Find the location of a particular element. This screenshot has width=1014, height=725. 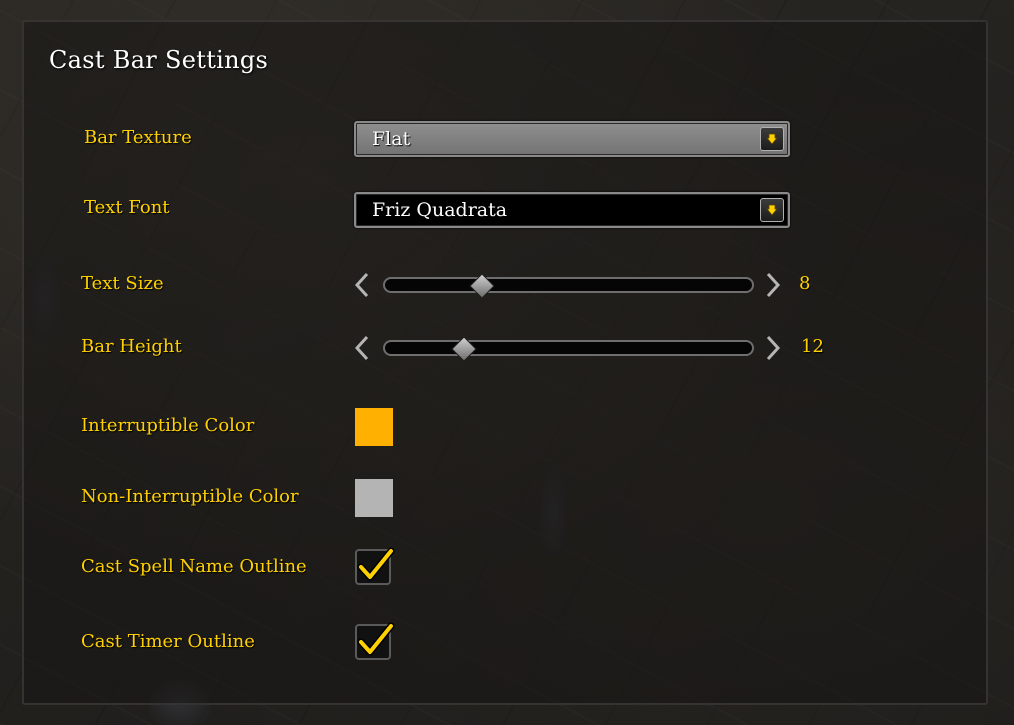

interruptible-color-swatch is located at coordinates (374, 427).